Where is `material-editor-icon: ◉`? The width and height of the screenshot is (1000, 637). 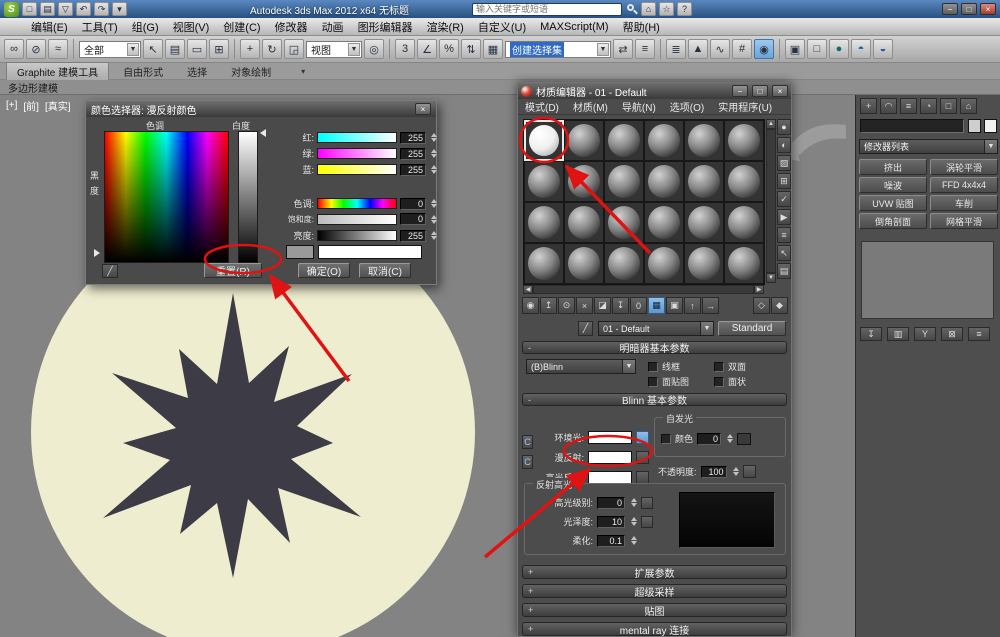 material-editor-icon: ◉ is located at coordinates (764, 49).